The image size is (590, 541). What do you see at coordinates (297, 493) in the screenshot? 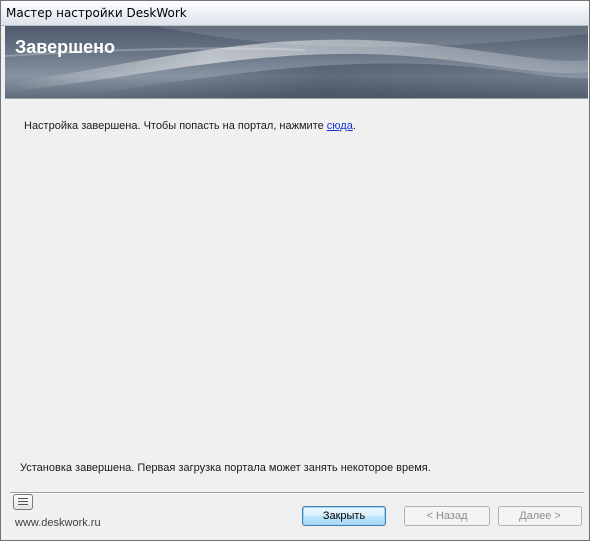
I see `footer-divider` at bounding box center [297, 493].